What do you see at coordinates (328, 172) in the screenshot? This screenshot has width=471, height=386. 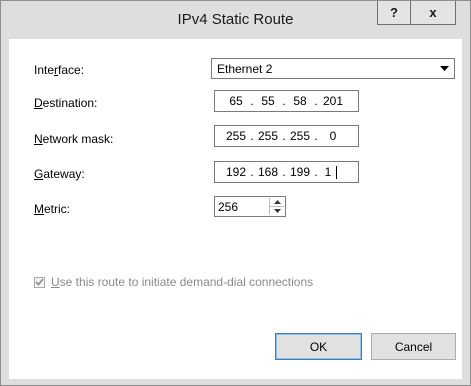 I see `gateway-octet-4: 1` at bounding box center [328, 172].